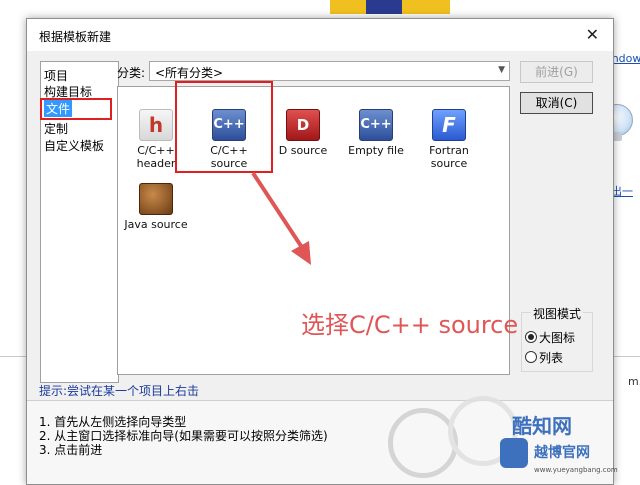 Image resolution: width=640 pixels, height=485 pixels. Describe the element at coordinates (390, 7) in the screenshot. I see `background-banner` at that location.